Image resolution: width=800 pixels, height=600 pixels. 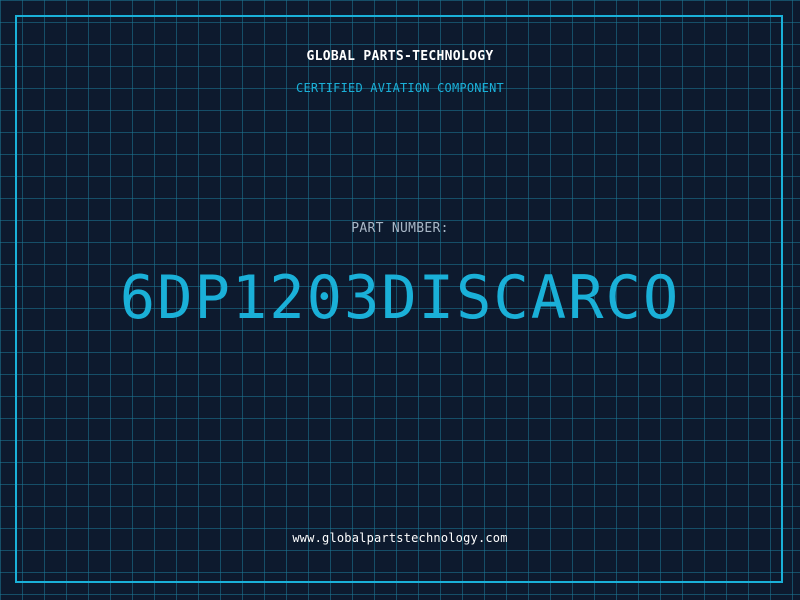 What do you see at coordinates (400, 88) in the screenshot?
I see `certification-subtitle: CERTIFIED AVIATION COMPONENT` at bounding box center [400, 88].